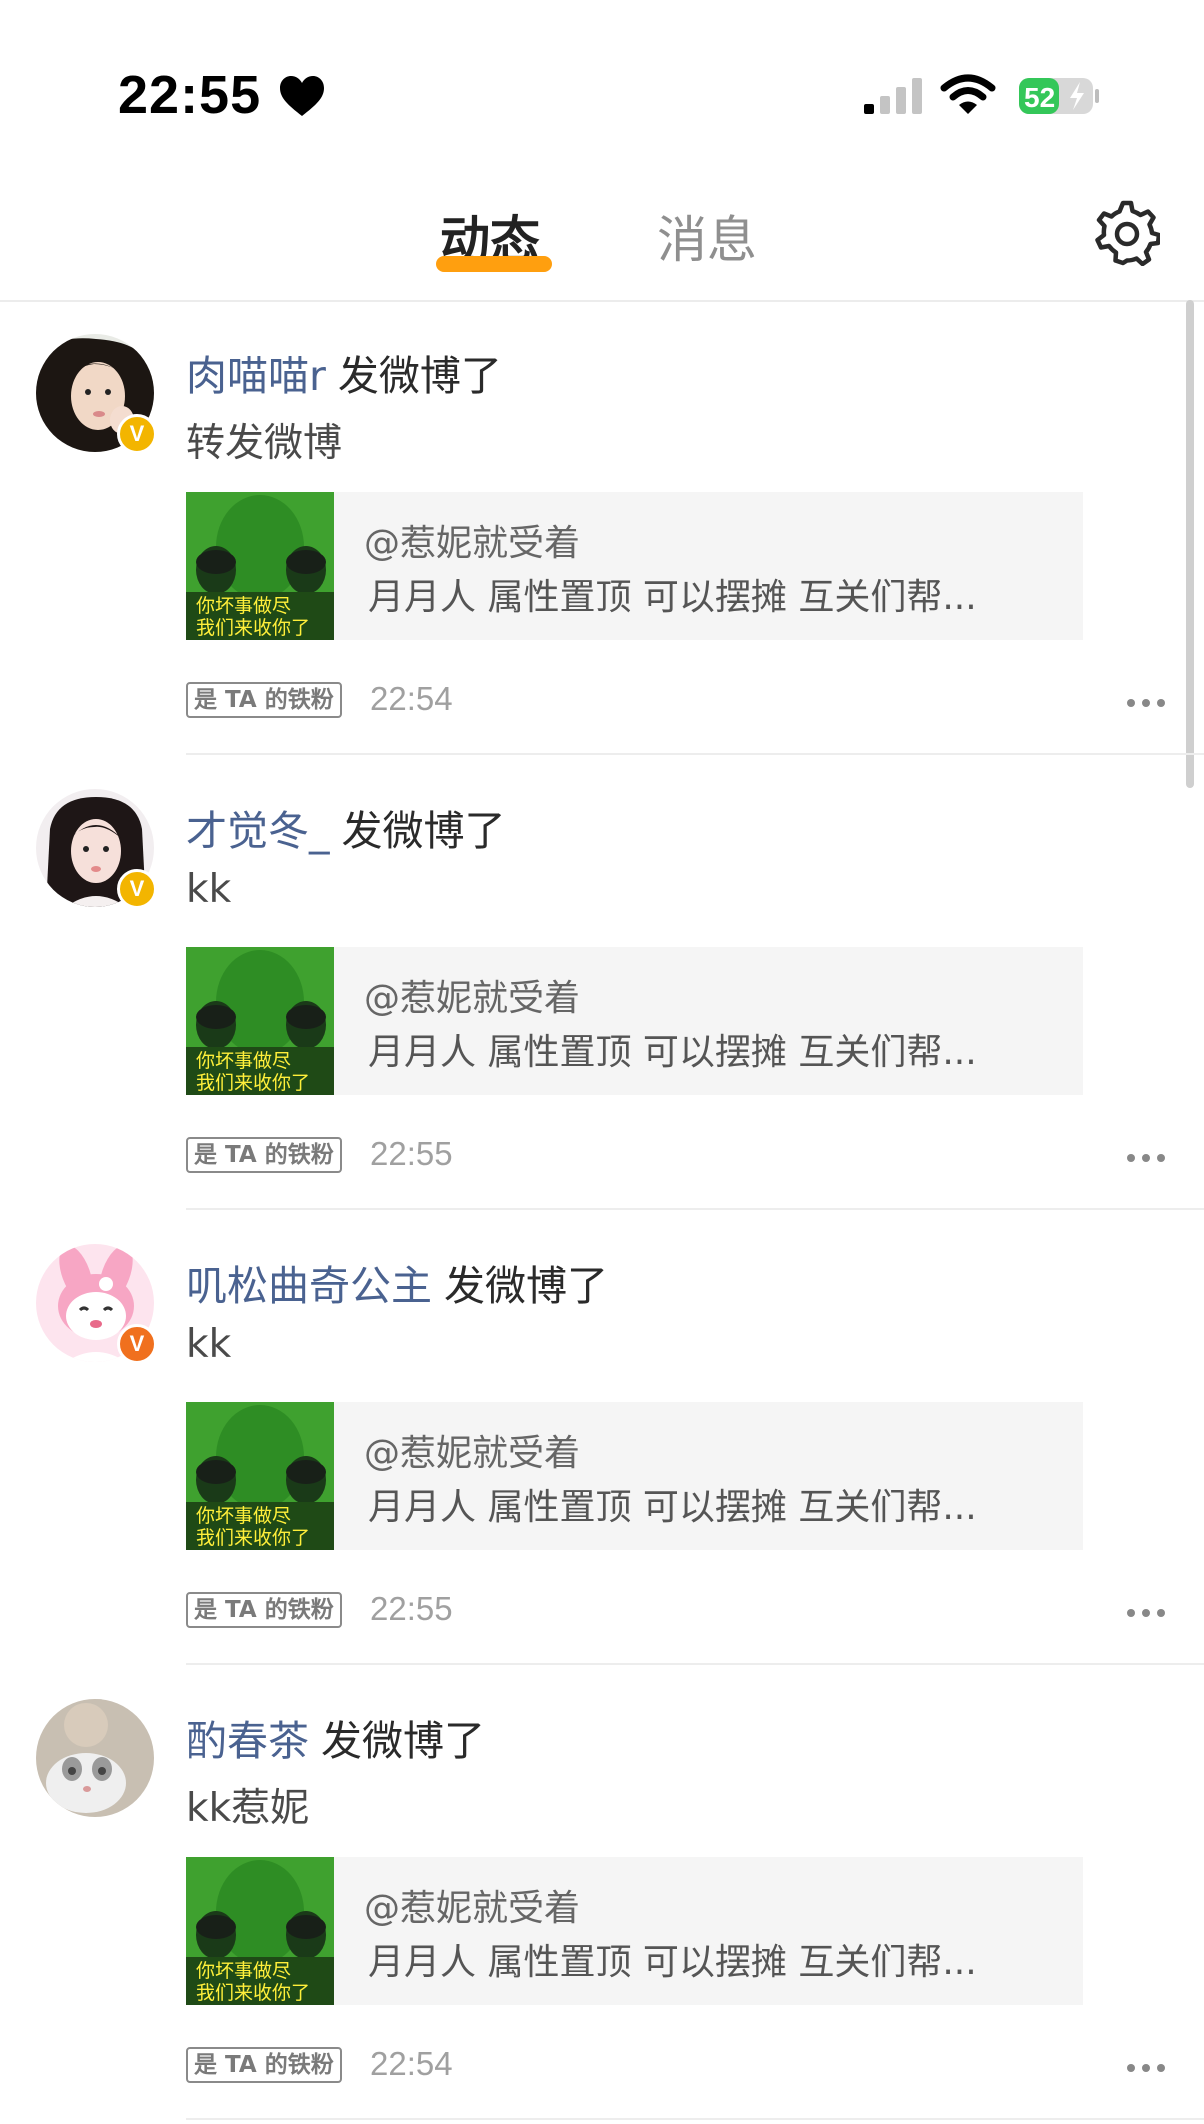 Image resolution: width=1204 pixels, height=2124 pixels. What do you see at coordinates (494, 264) in the screenshot?
I see `active-tab-indicator` at bounding box center [494, 264].